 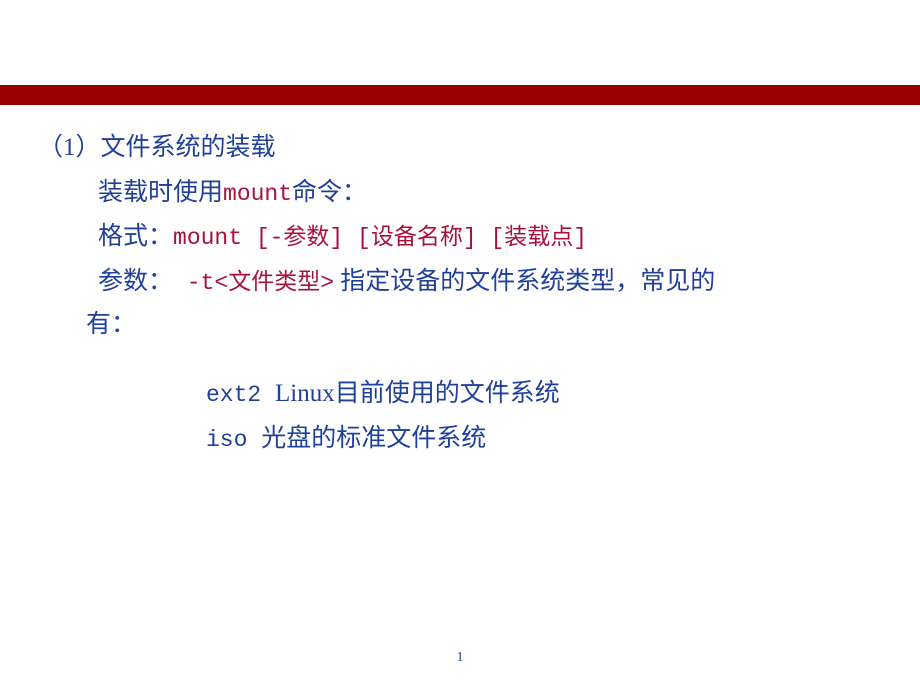 I want to click on filesystem-name: ext2, so click(x=234, y=395).